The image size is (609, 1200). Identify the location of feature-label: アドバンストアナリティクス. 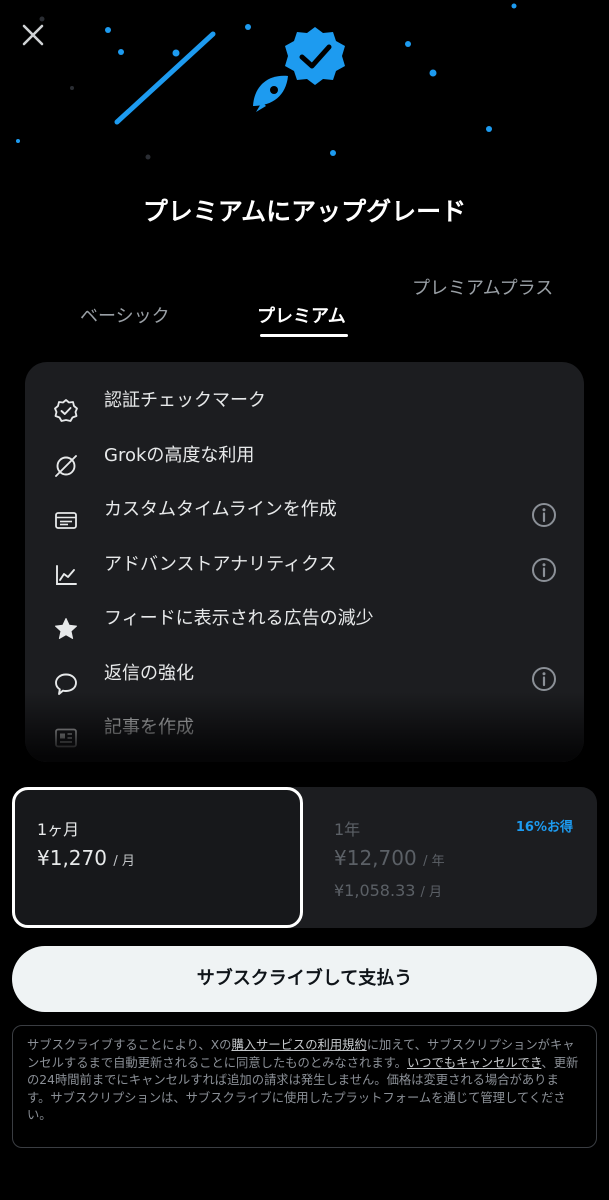
(220, 564).